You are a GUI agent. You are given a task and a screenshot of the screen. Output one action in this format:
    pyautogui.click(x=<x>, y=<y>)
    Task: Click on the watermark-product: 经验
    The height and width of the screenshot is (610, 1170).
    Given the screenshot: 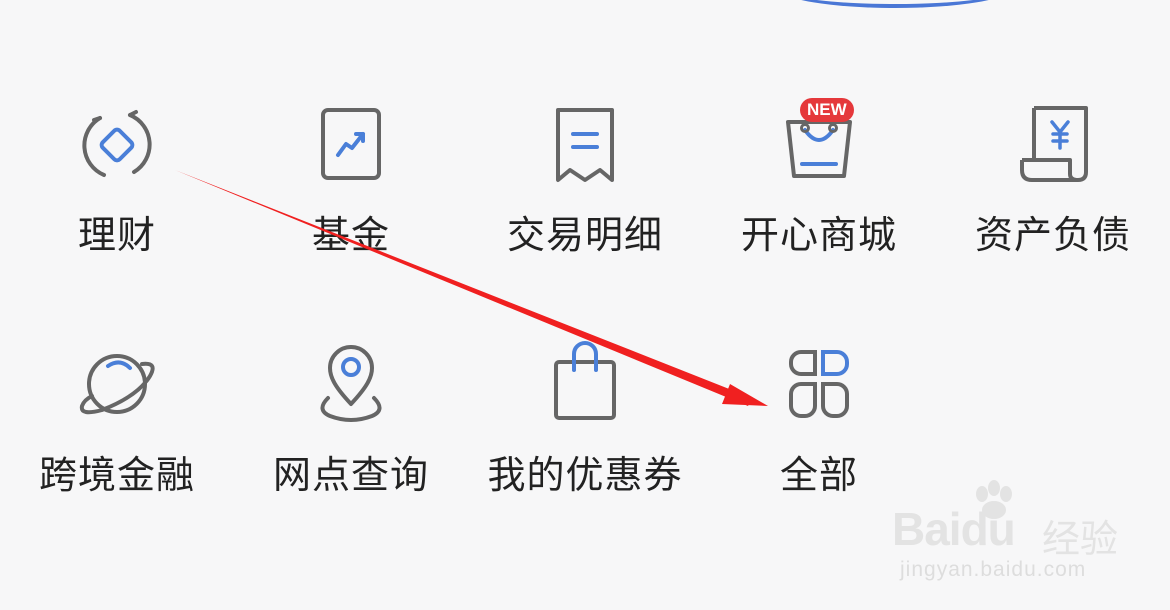 What is the action you would take?
    pyautogui.click(x=1080, y=539)
    